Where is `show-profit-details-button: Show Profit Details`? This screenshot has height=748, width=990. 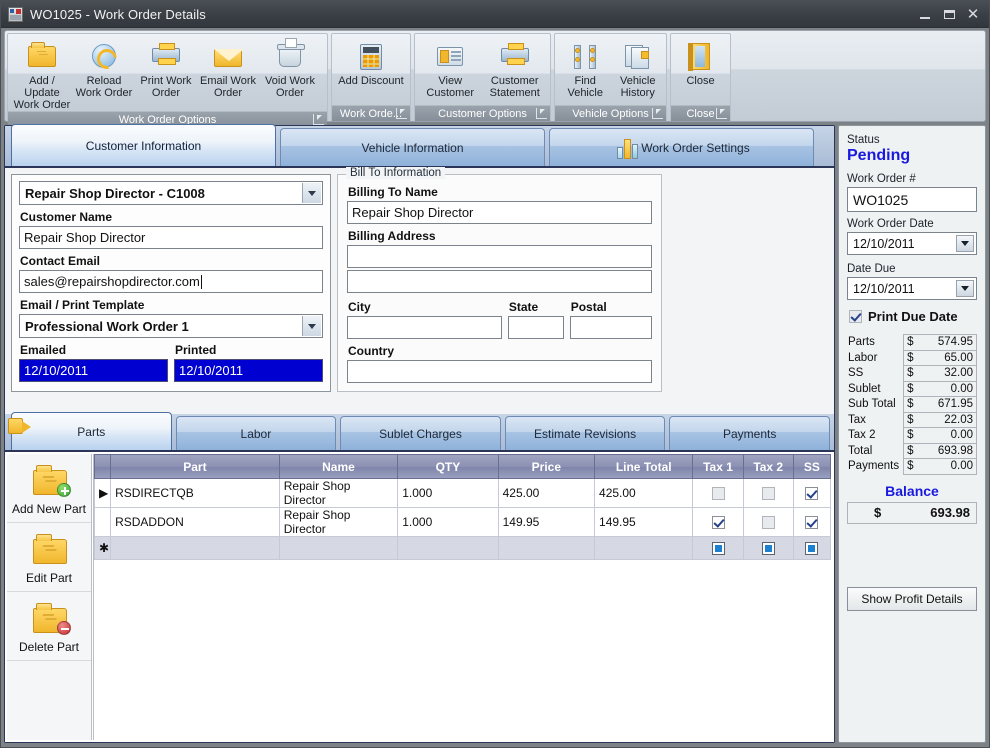 show-profit-details-button: Show Profit Details is located at coordinates (912, 598).